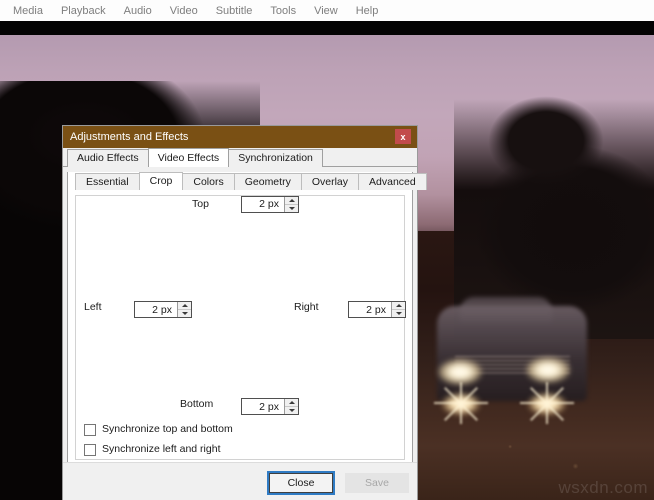 The height and width of the screenshot is (500, 654). What do you see at coordinates (548, 370) in the screenshot?
I see `headlight-right-upper` at bounding box center [548, 370].